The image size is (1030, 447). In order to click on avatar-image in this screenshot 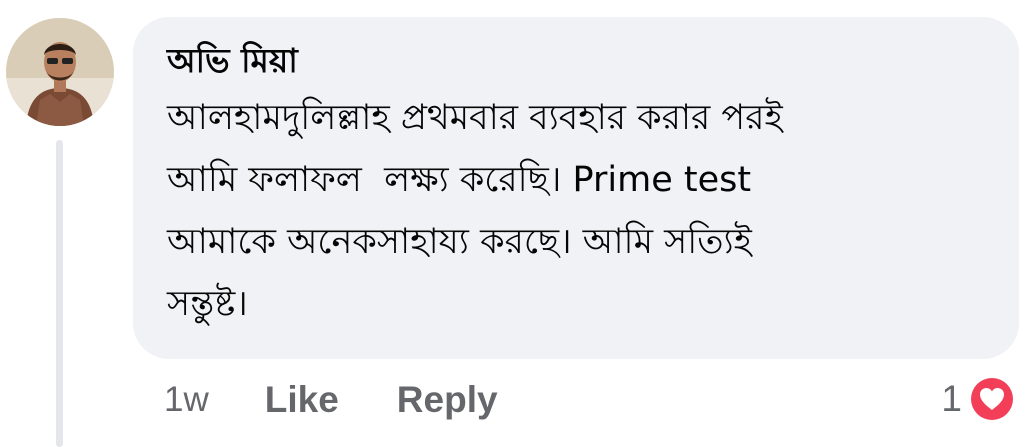, I will do `click(60, 72)`.